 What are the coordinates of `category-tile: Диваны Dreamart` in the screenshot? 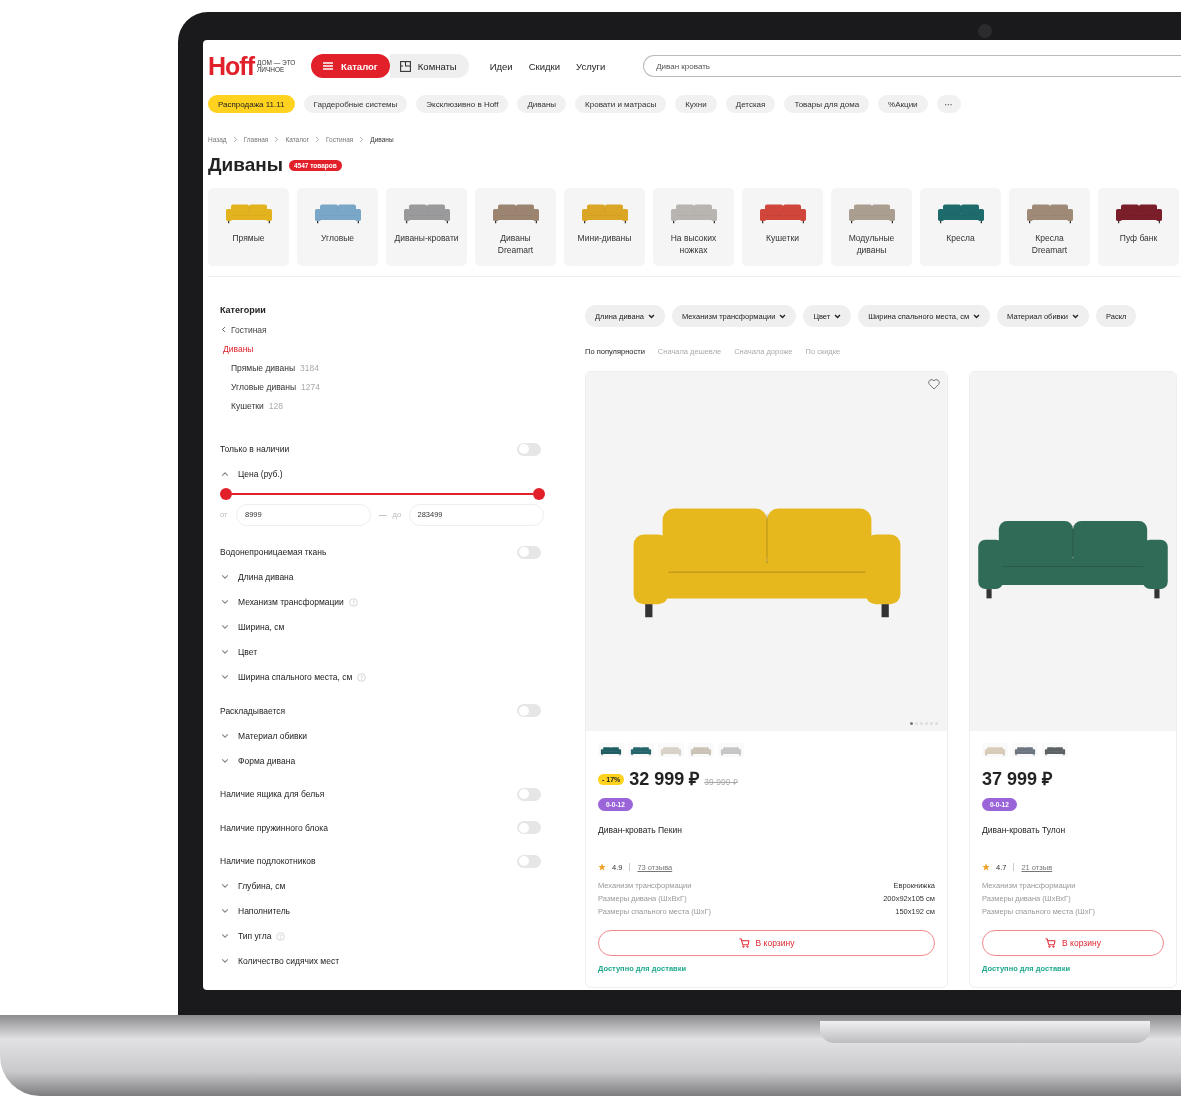 It's located at (515, 227).